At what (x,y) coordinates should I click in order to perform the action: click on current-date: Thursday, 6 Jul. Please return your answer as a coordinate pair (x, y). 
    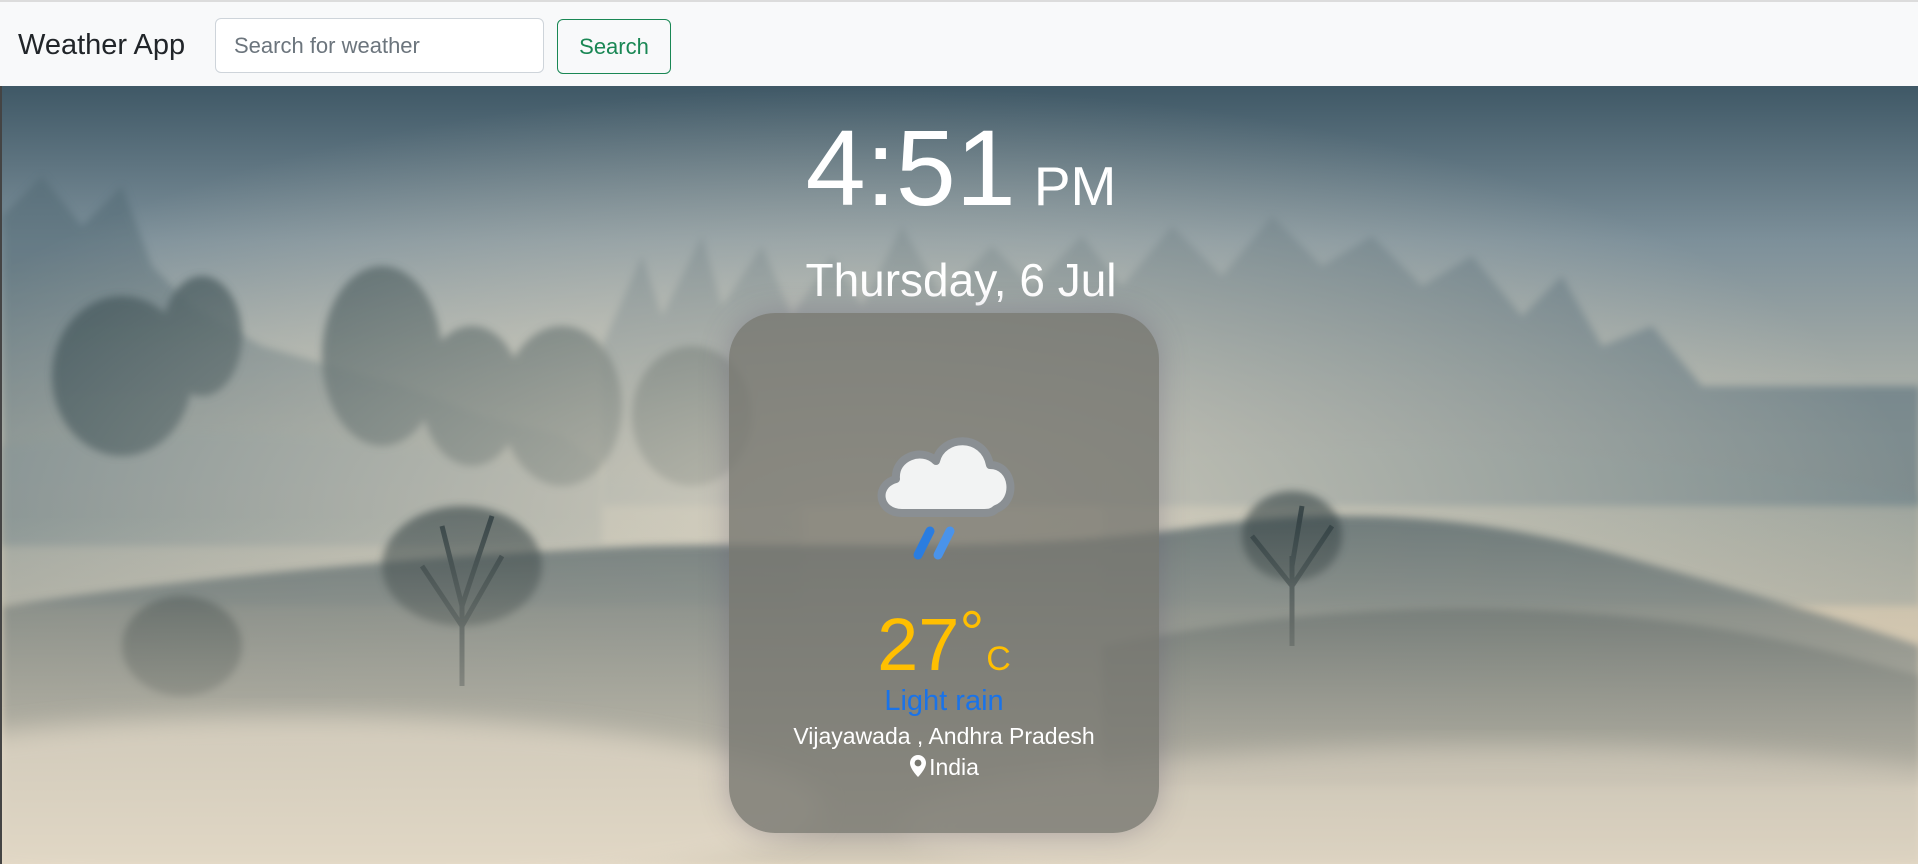
    Looking at the image, I should click on (961, 280).